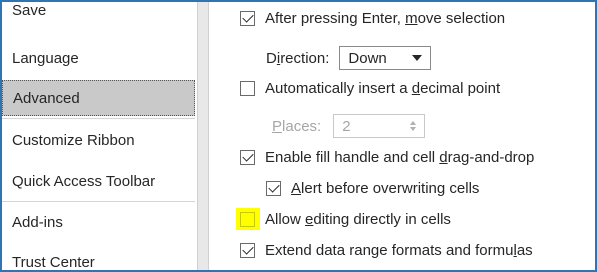 The width and height of the screenshot is (597, 272). I want to click on alert-overwrite-option: Alert before overwriting cells, so click(372, 188).